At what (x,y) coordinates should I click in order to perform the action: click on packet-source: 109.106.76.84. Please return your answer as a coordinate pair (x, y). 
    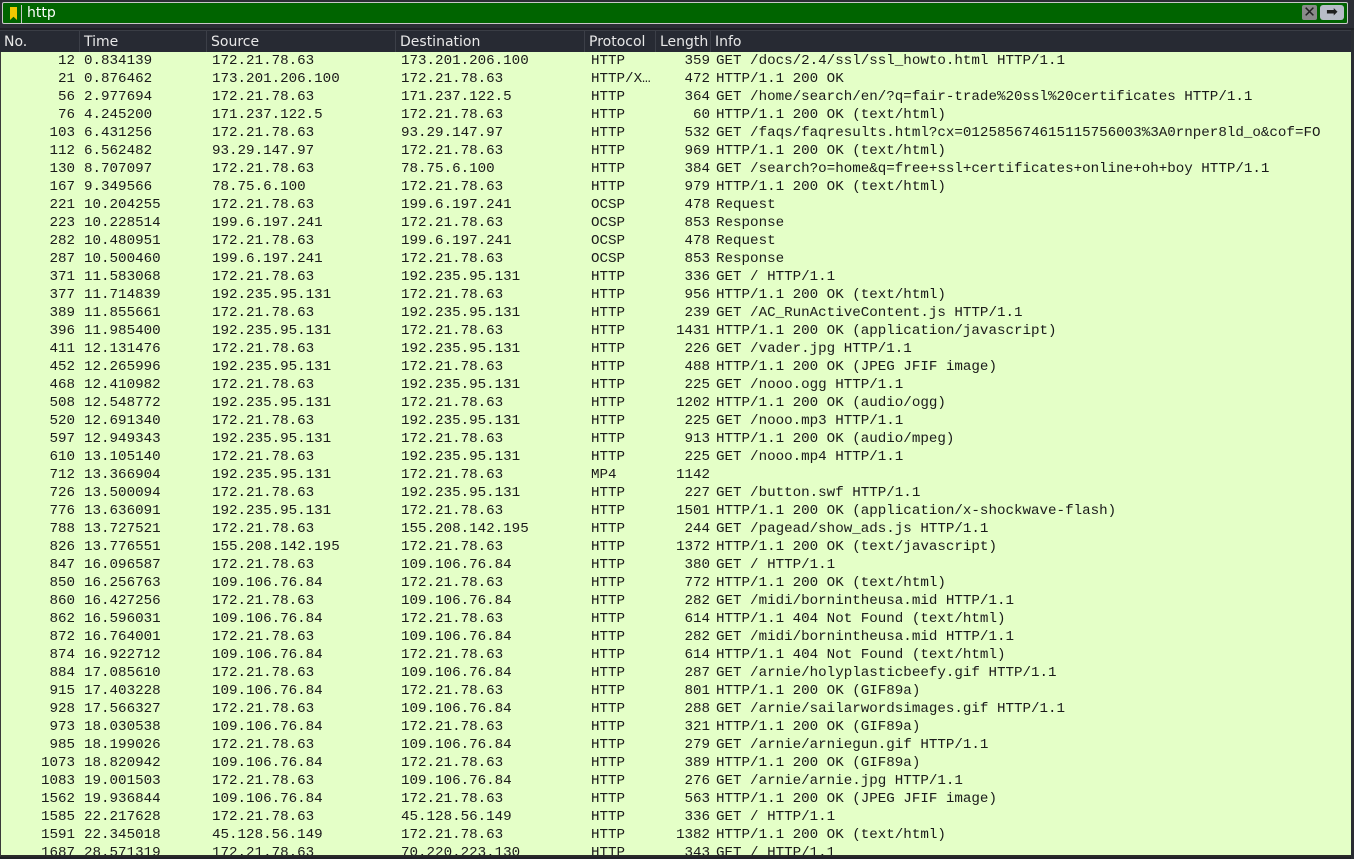
    Looking at the image, I should click on (267, 583).